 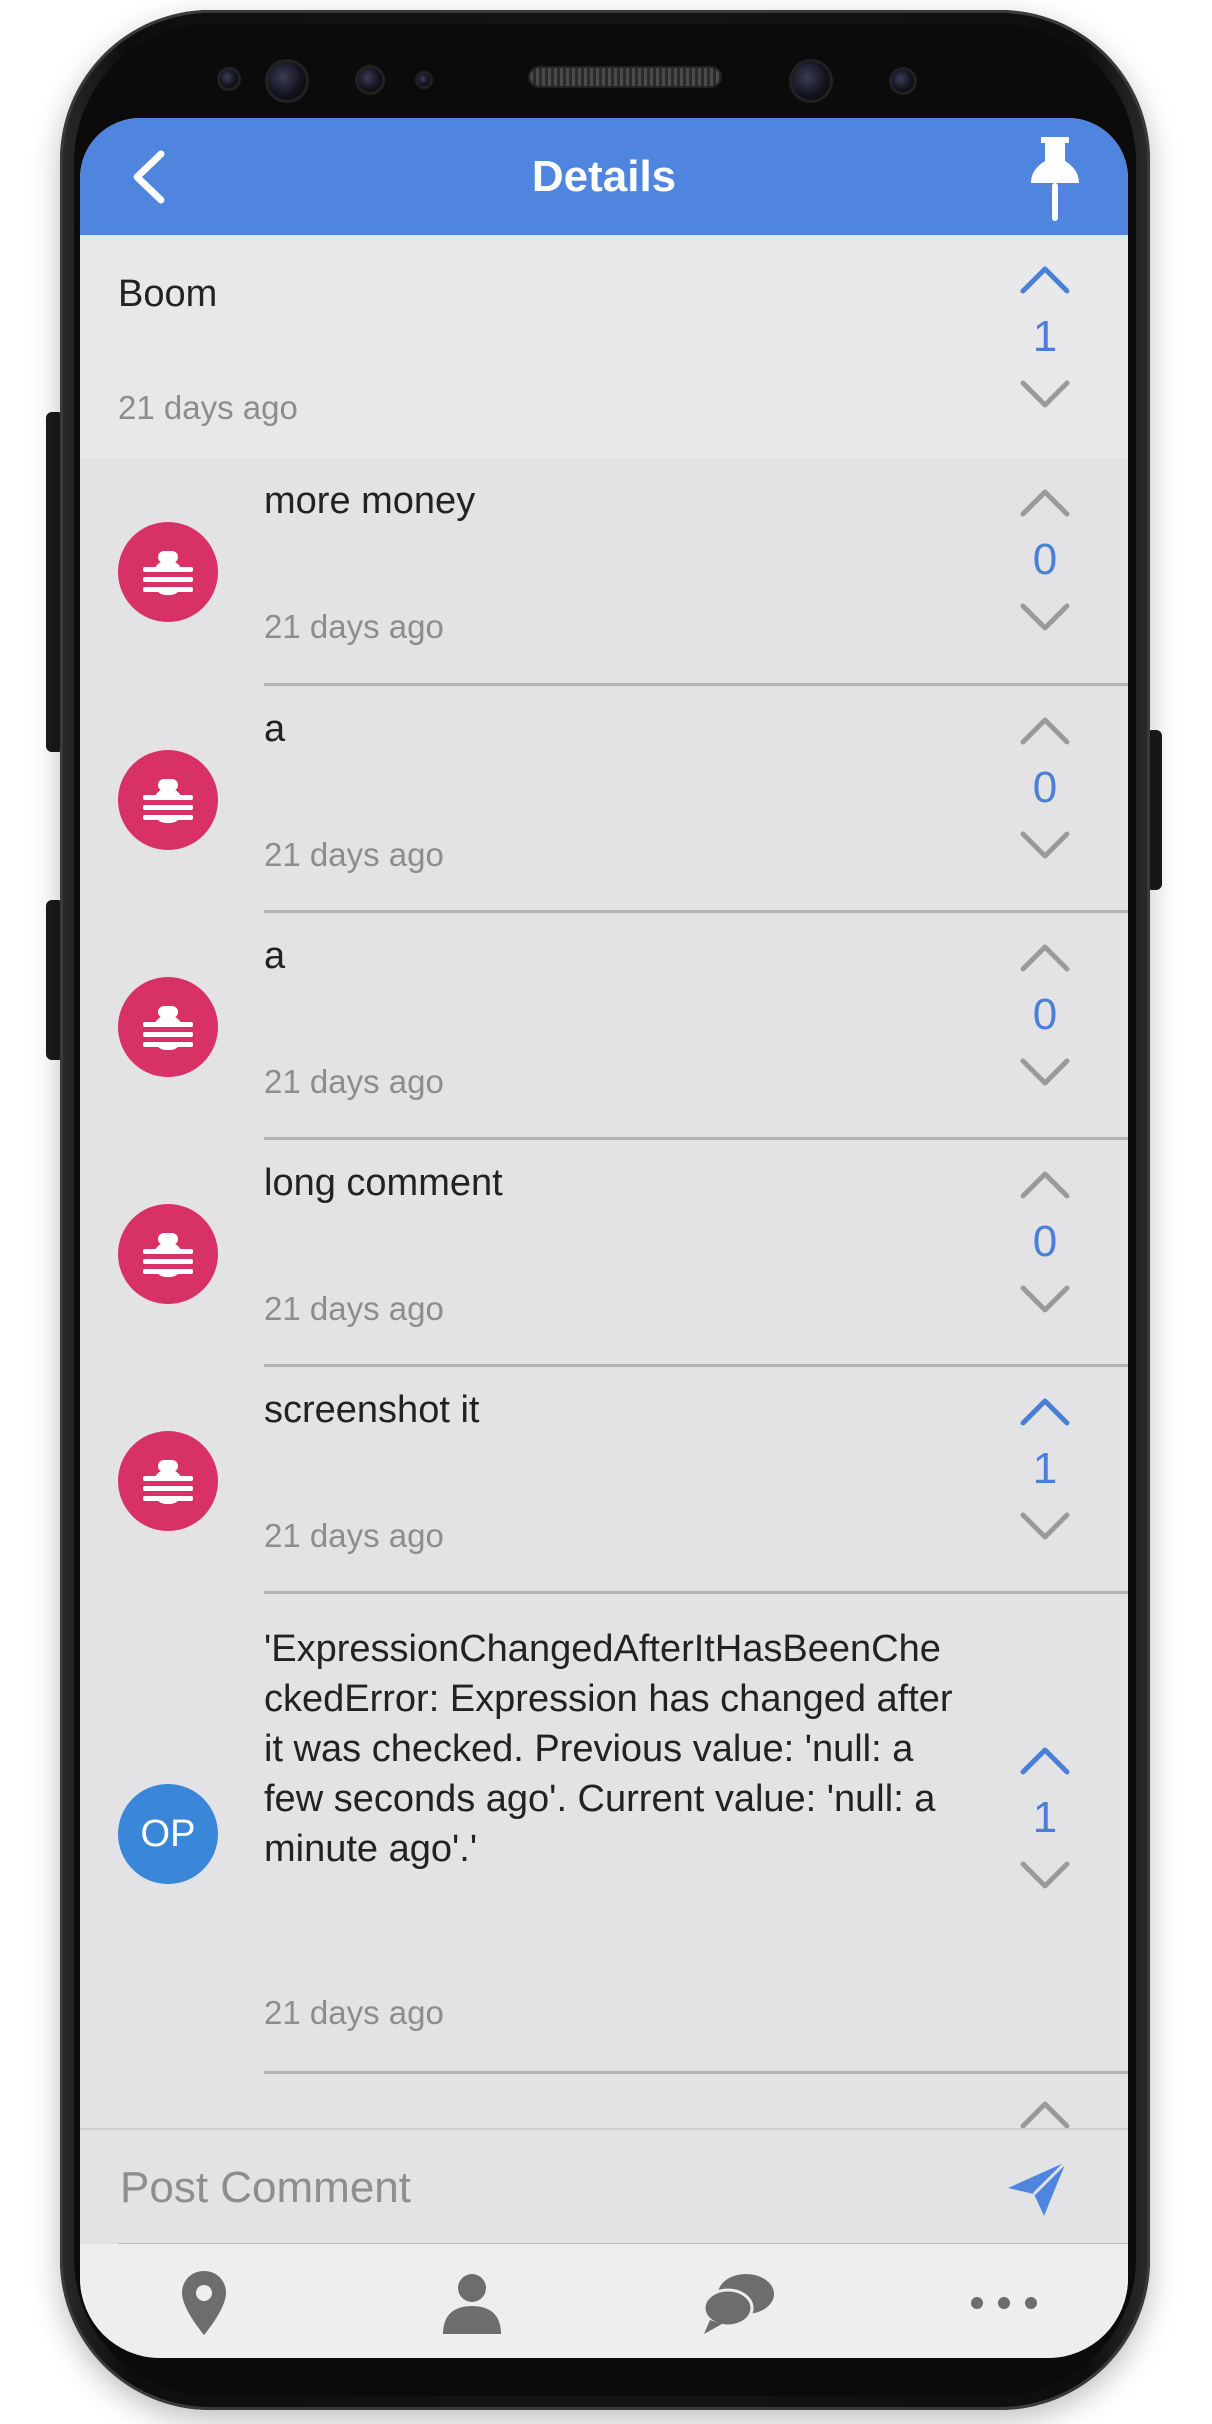 I want to click on front-camera, so click(x=287, y=81).